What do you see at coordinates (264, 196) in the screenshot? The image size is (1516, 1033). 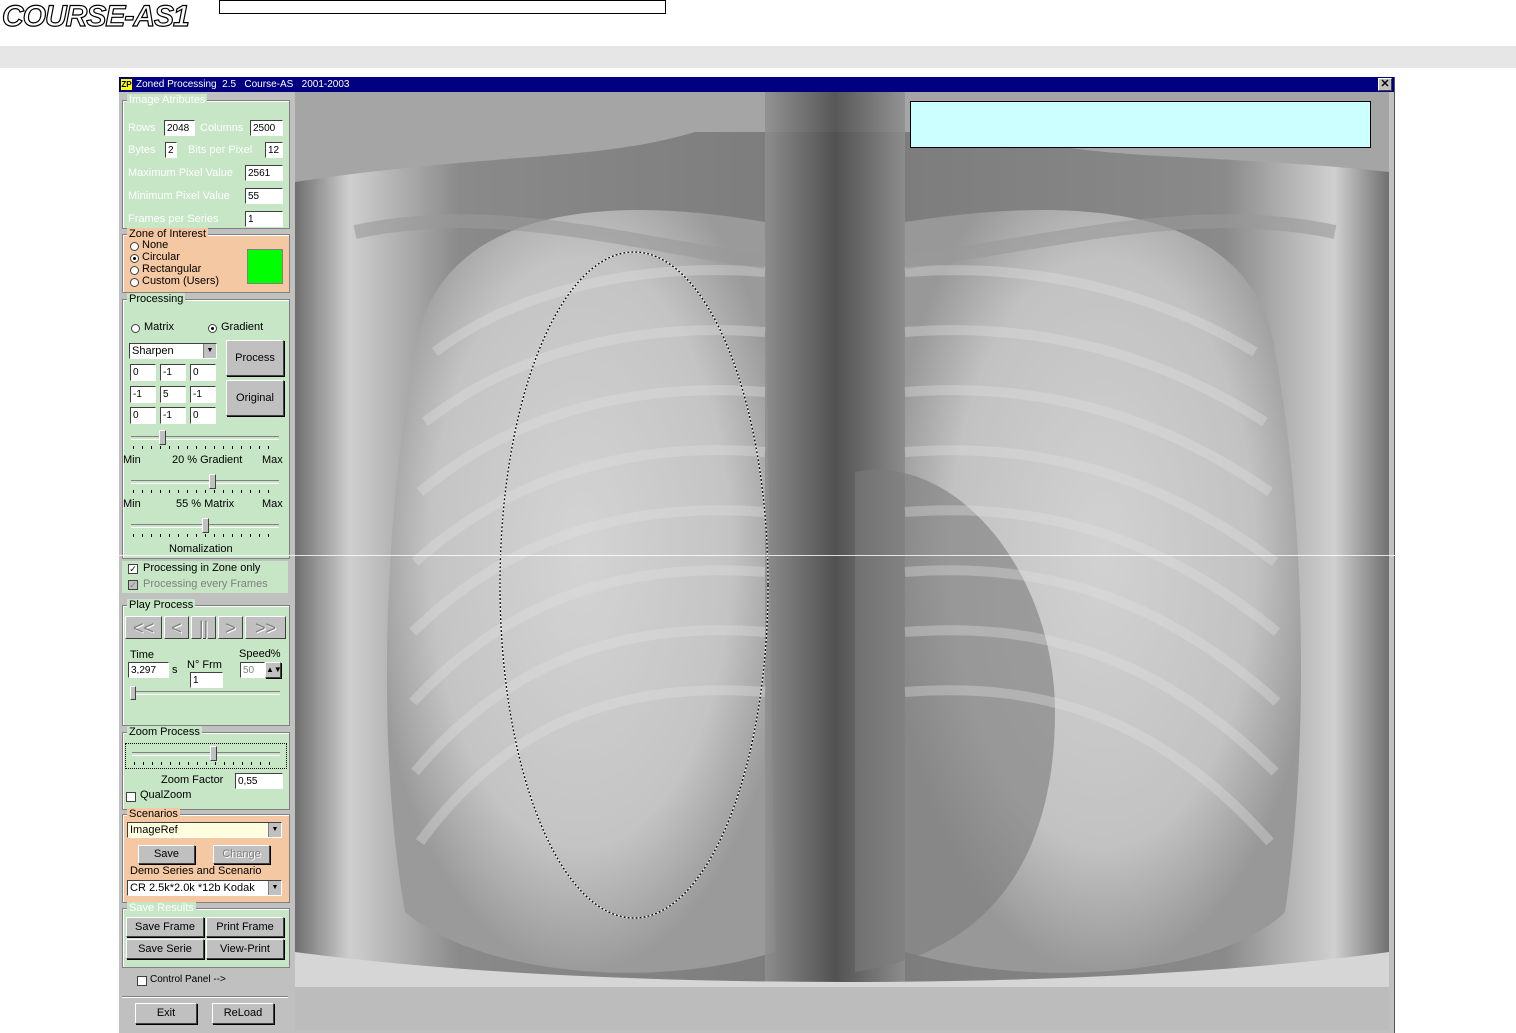 I see `min-pixel-field: 55` at bounding box center [264, 196].